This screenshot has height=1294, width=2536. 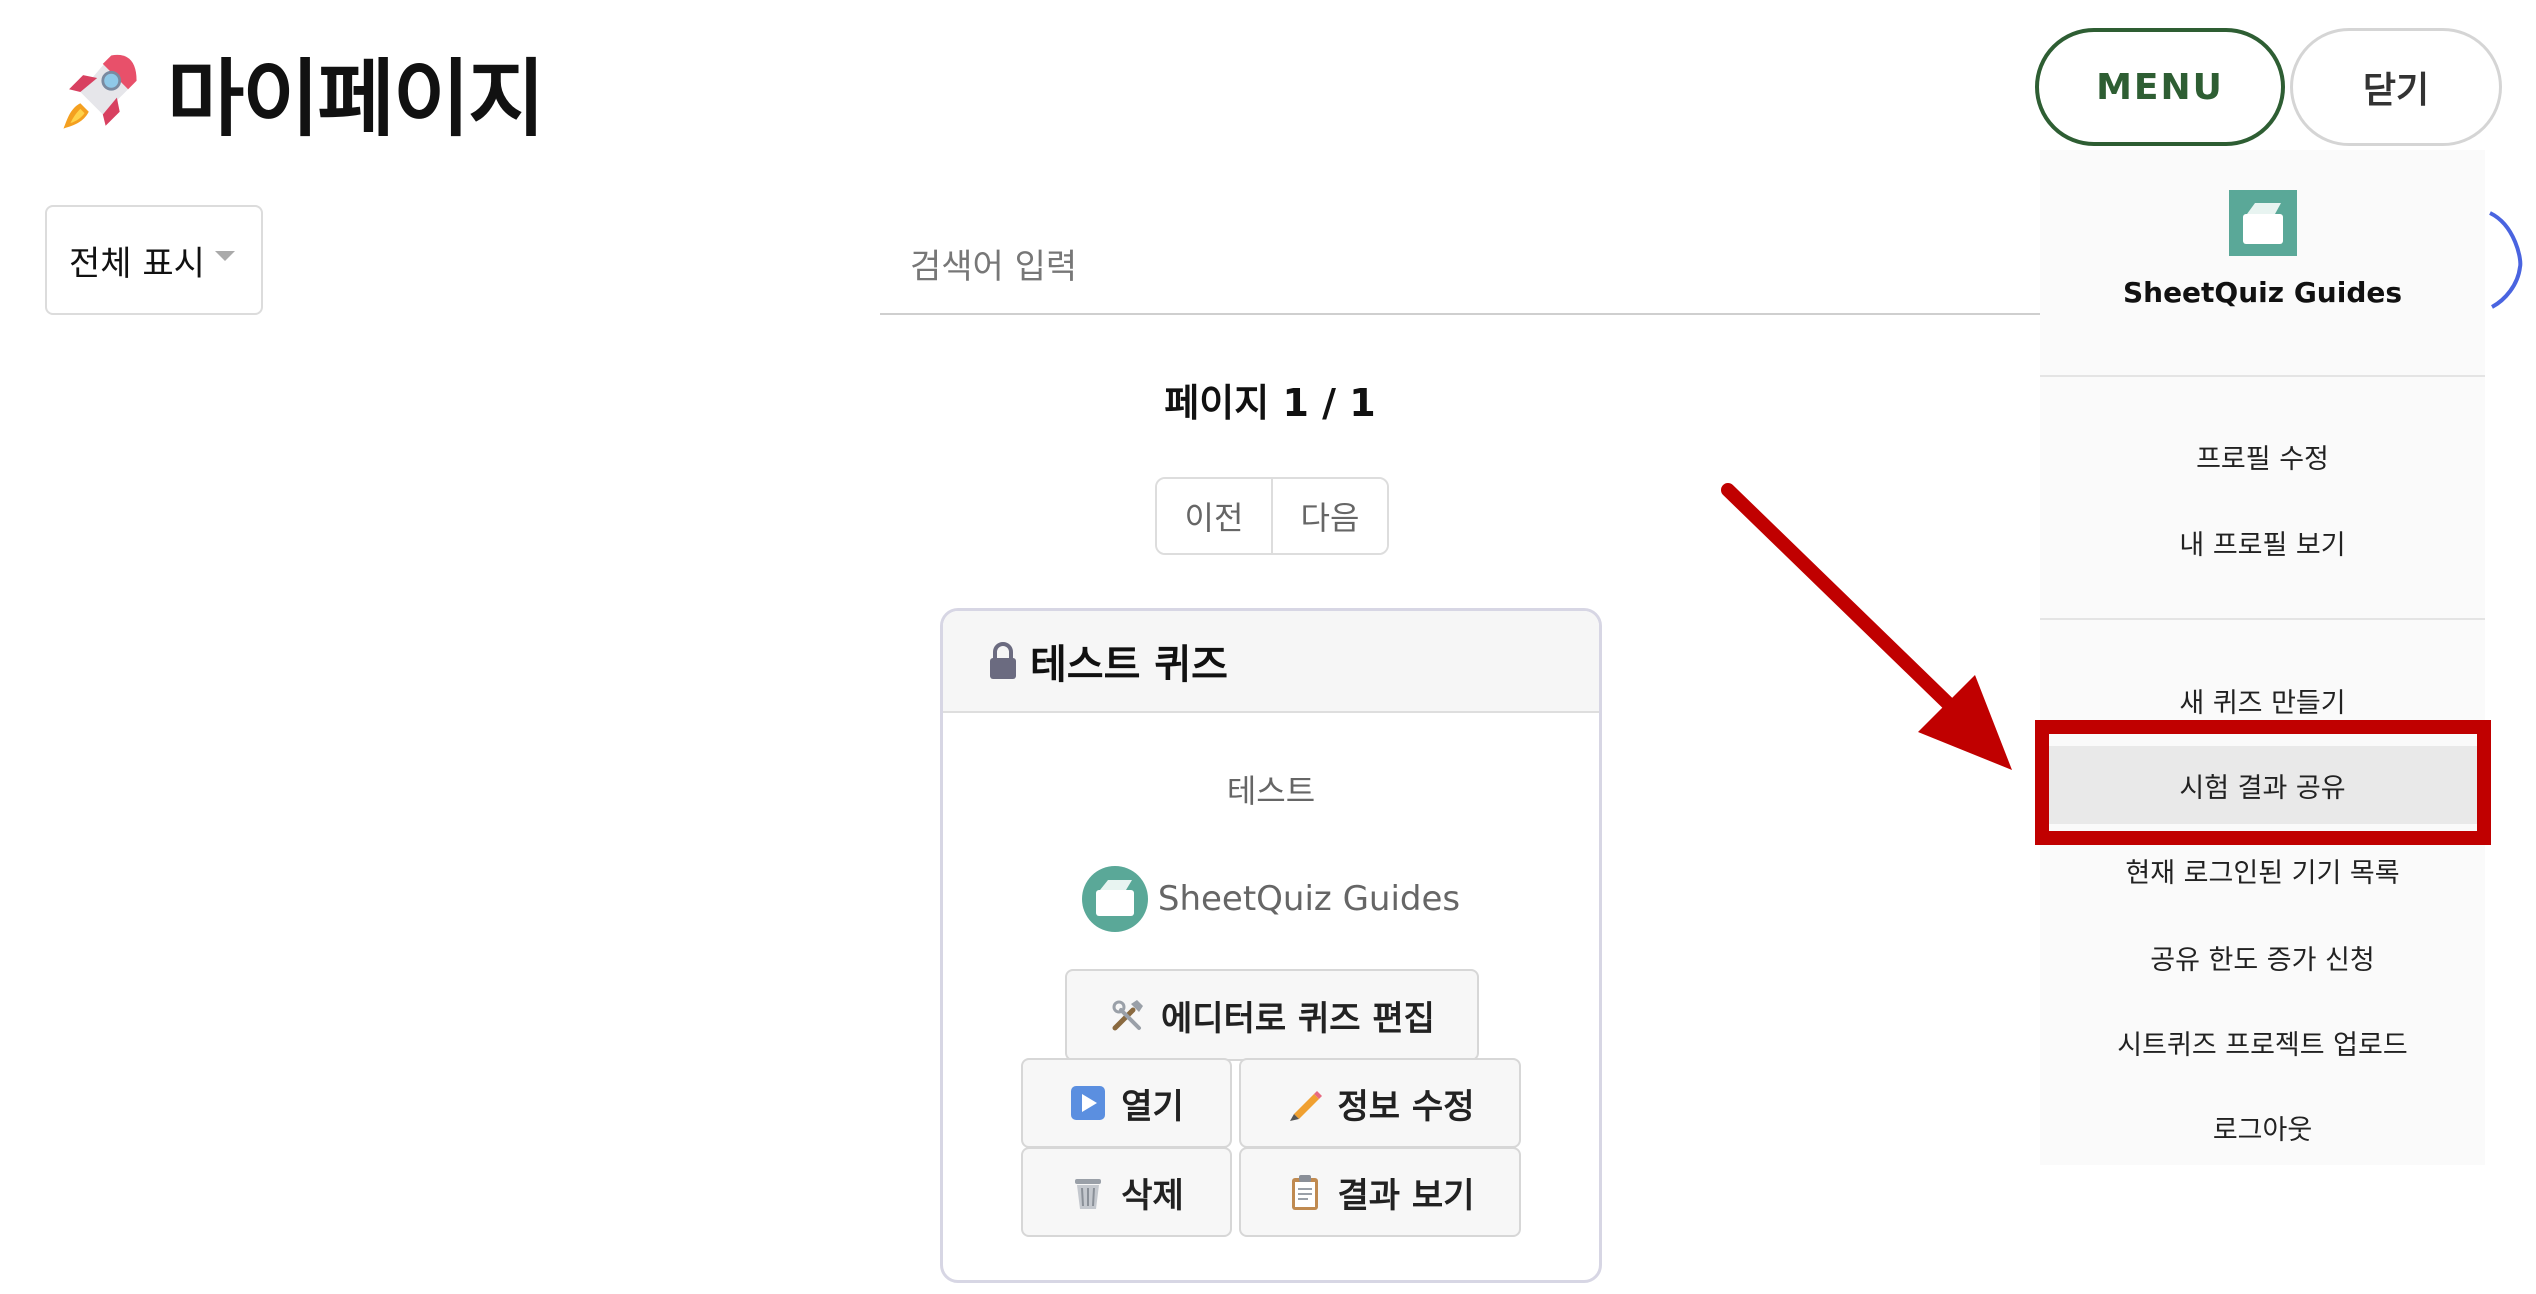 I want to click on lock-icon, so click(x=1003, y=660).